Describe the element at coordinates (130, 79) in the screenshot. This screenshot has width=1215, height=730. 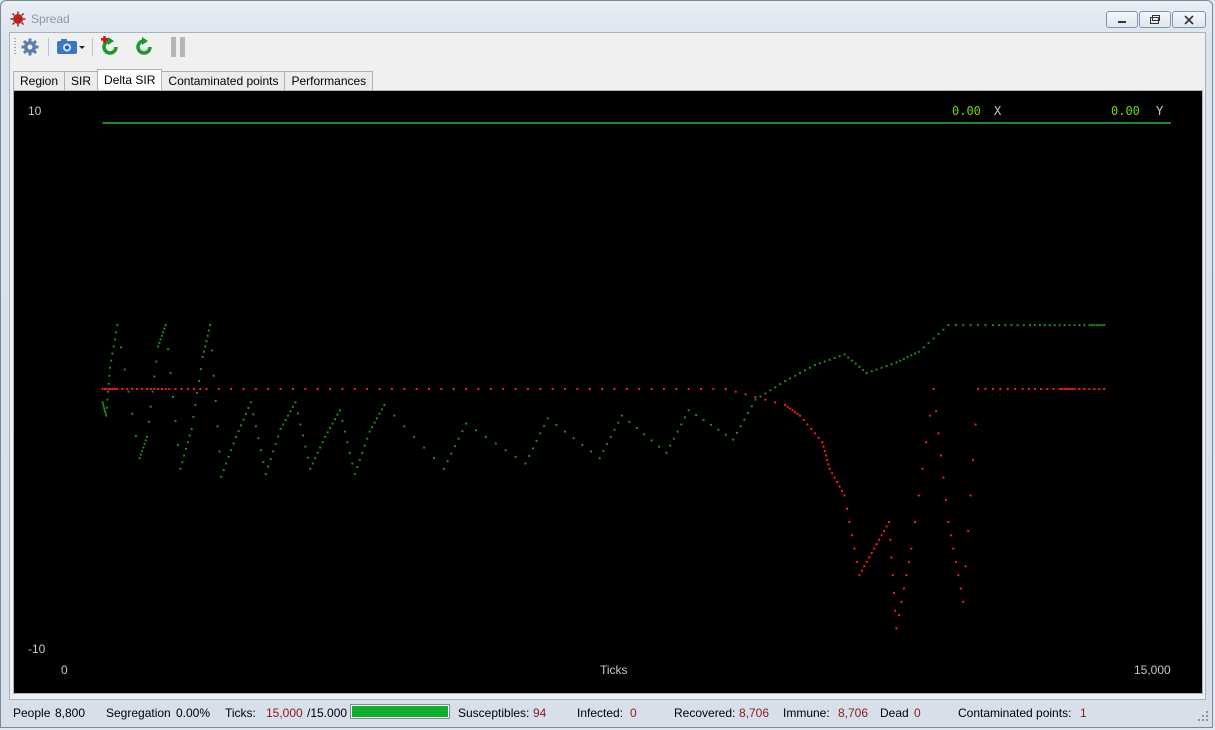
I see `tab-delta-sir: Delta SIR` at that location.